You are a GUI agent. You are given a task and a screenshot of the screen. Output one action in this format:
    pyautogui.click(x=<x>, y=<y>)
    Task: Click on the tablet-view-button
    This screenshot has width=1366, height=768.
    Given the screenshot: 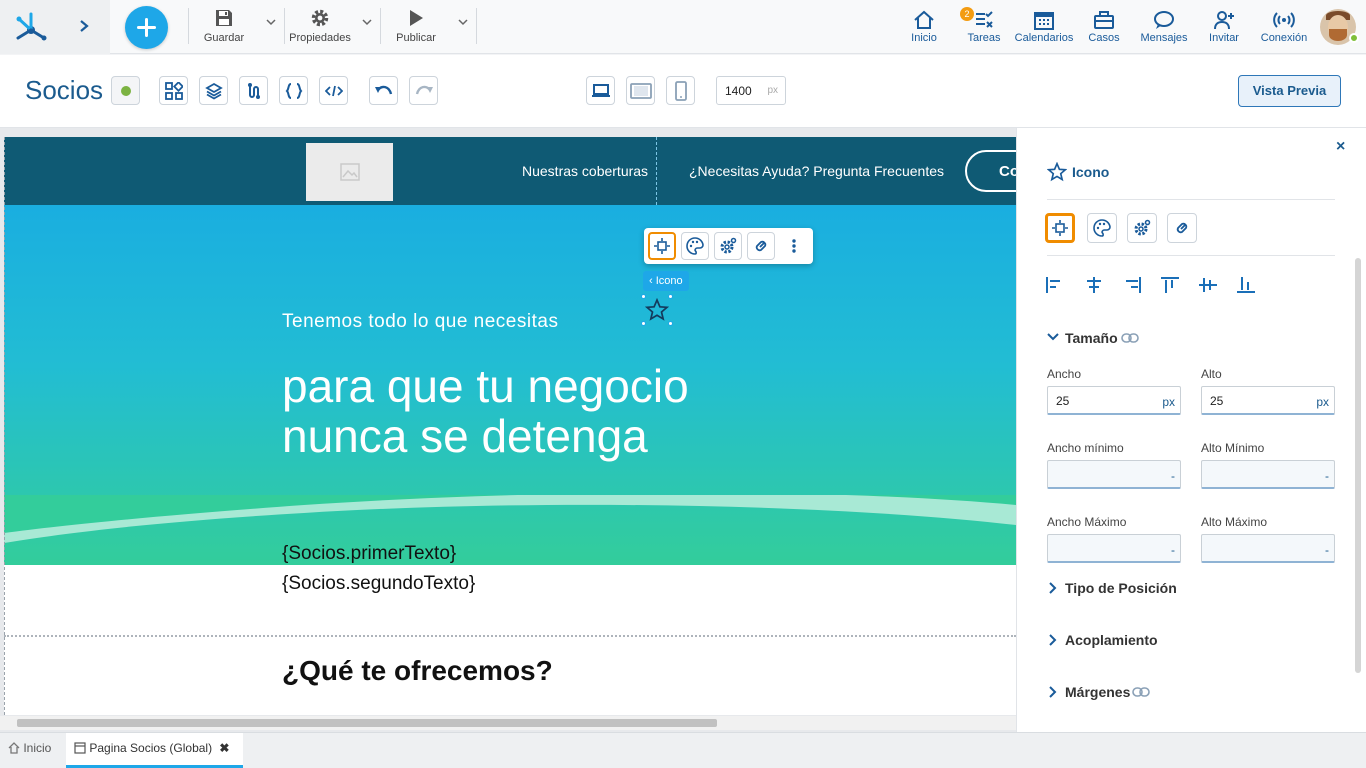 What is the action you would take?
    pyautogui.click(x=640, y=90)
    